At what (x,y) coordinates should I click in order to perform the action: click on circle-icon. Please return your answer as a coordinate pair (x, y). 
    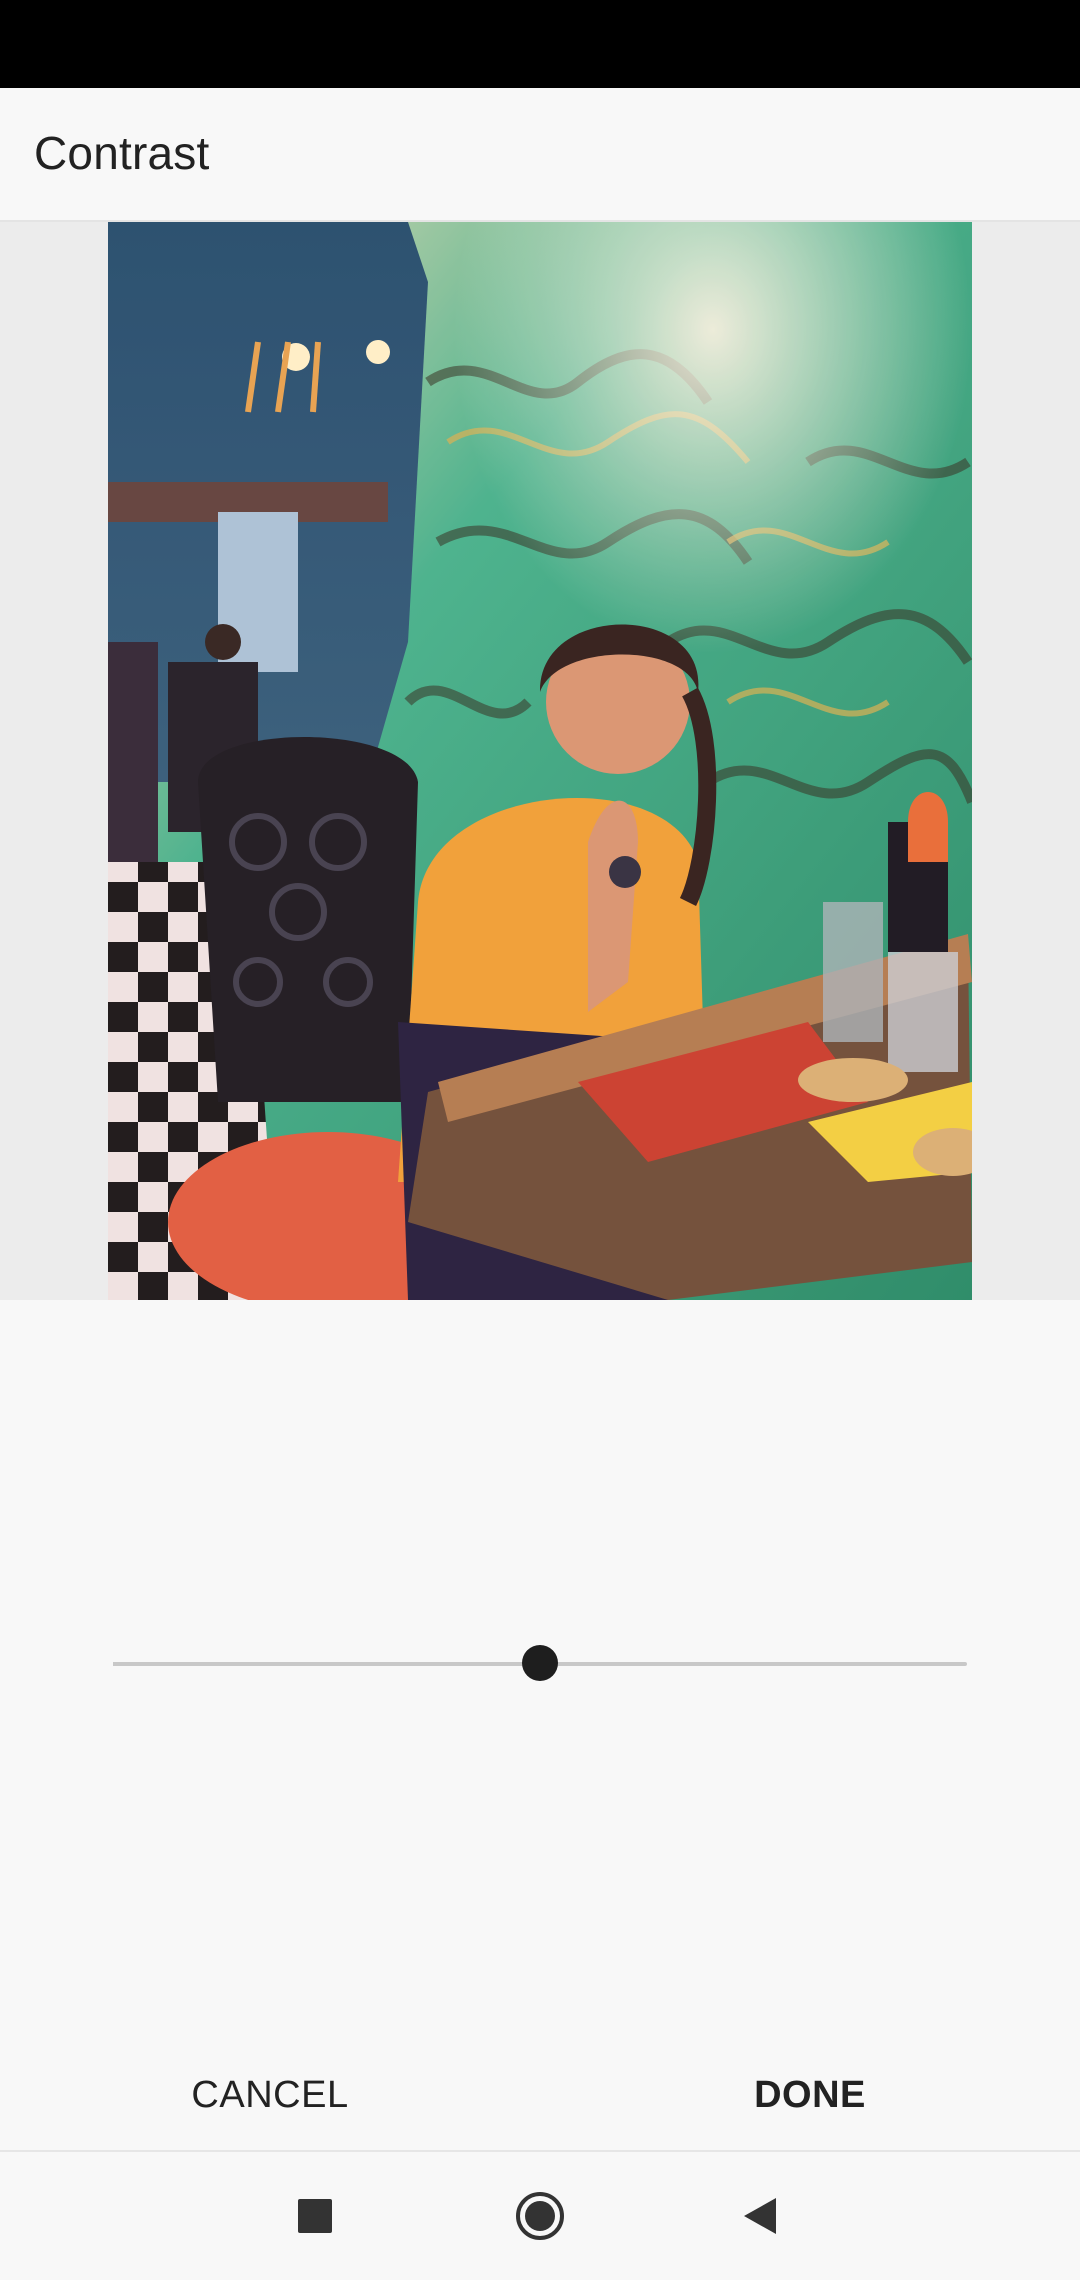
    Looking at the image, I should click on (540, 2216).